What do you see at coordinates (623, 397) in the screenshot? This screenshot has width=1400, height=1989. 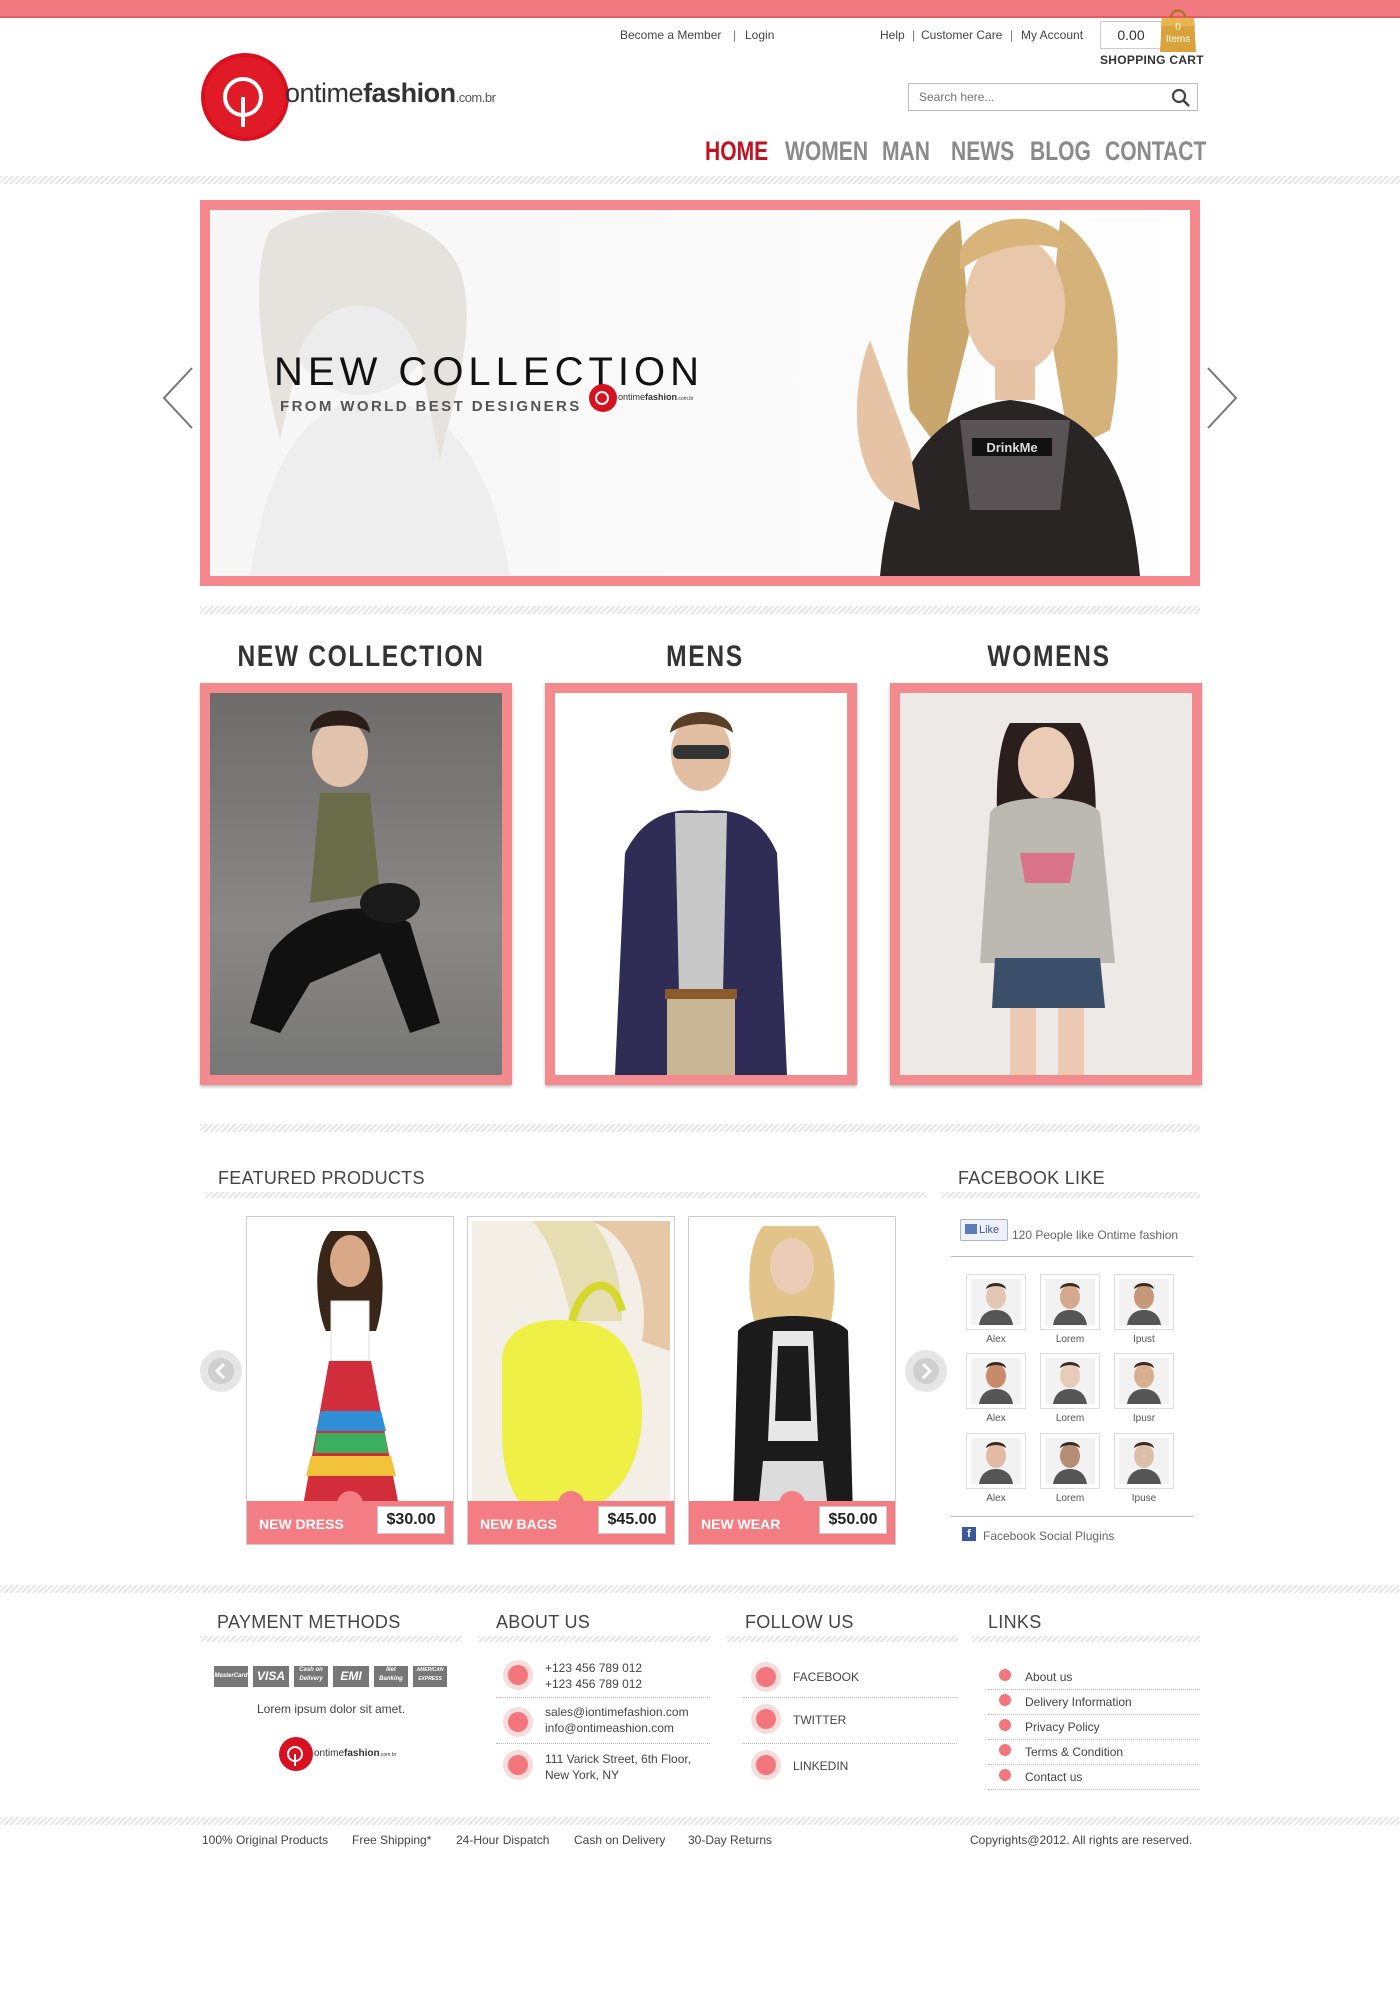 I see `hero-logo-on: on` at bounding box center [623, 397].